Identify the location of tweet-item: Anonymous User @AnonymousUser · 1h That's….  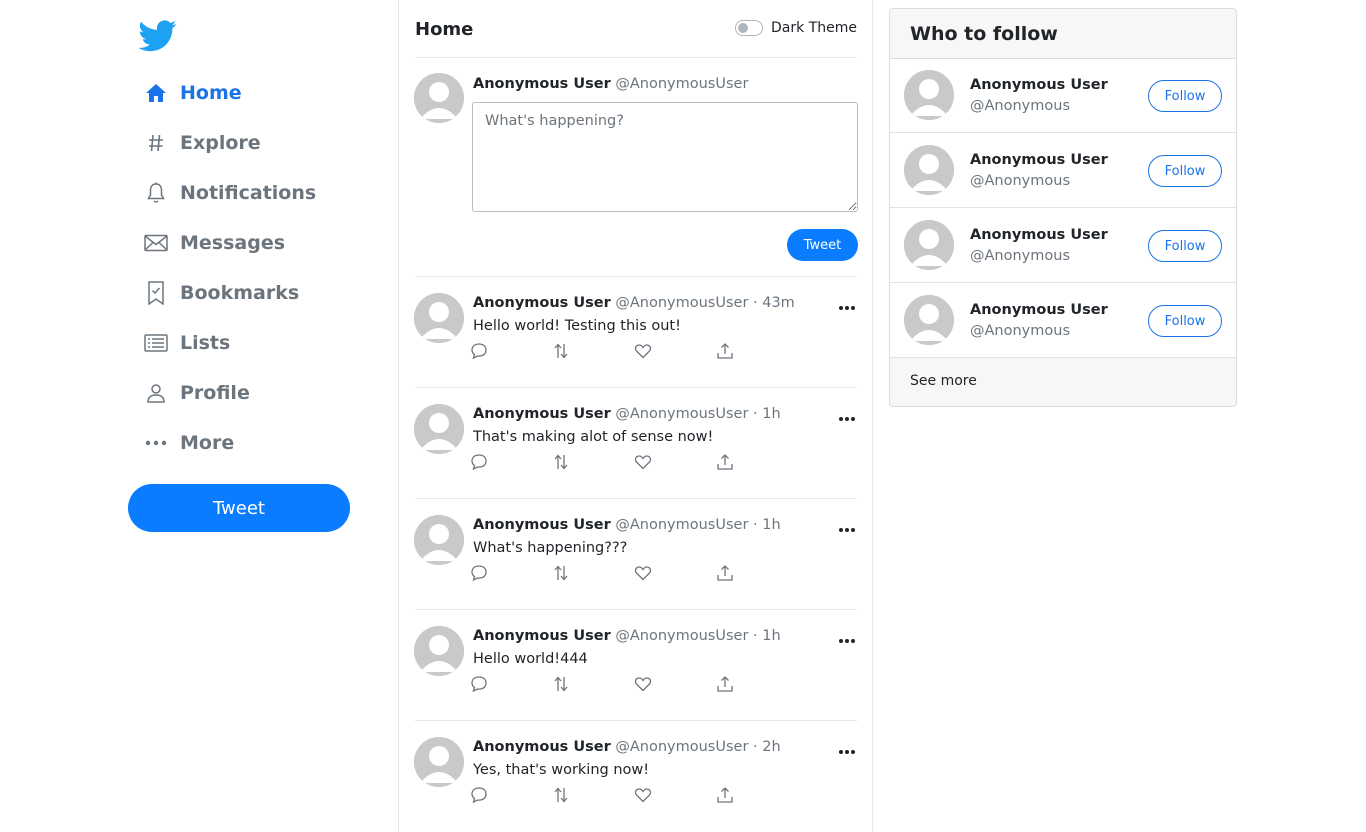
(635, 443).